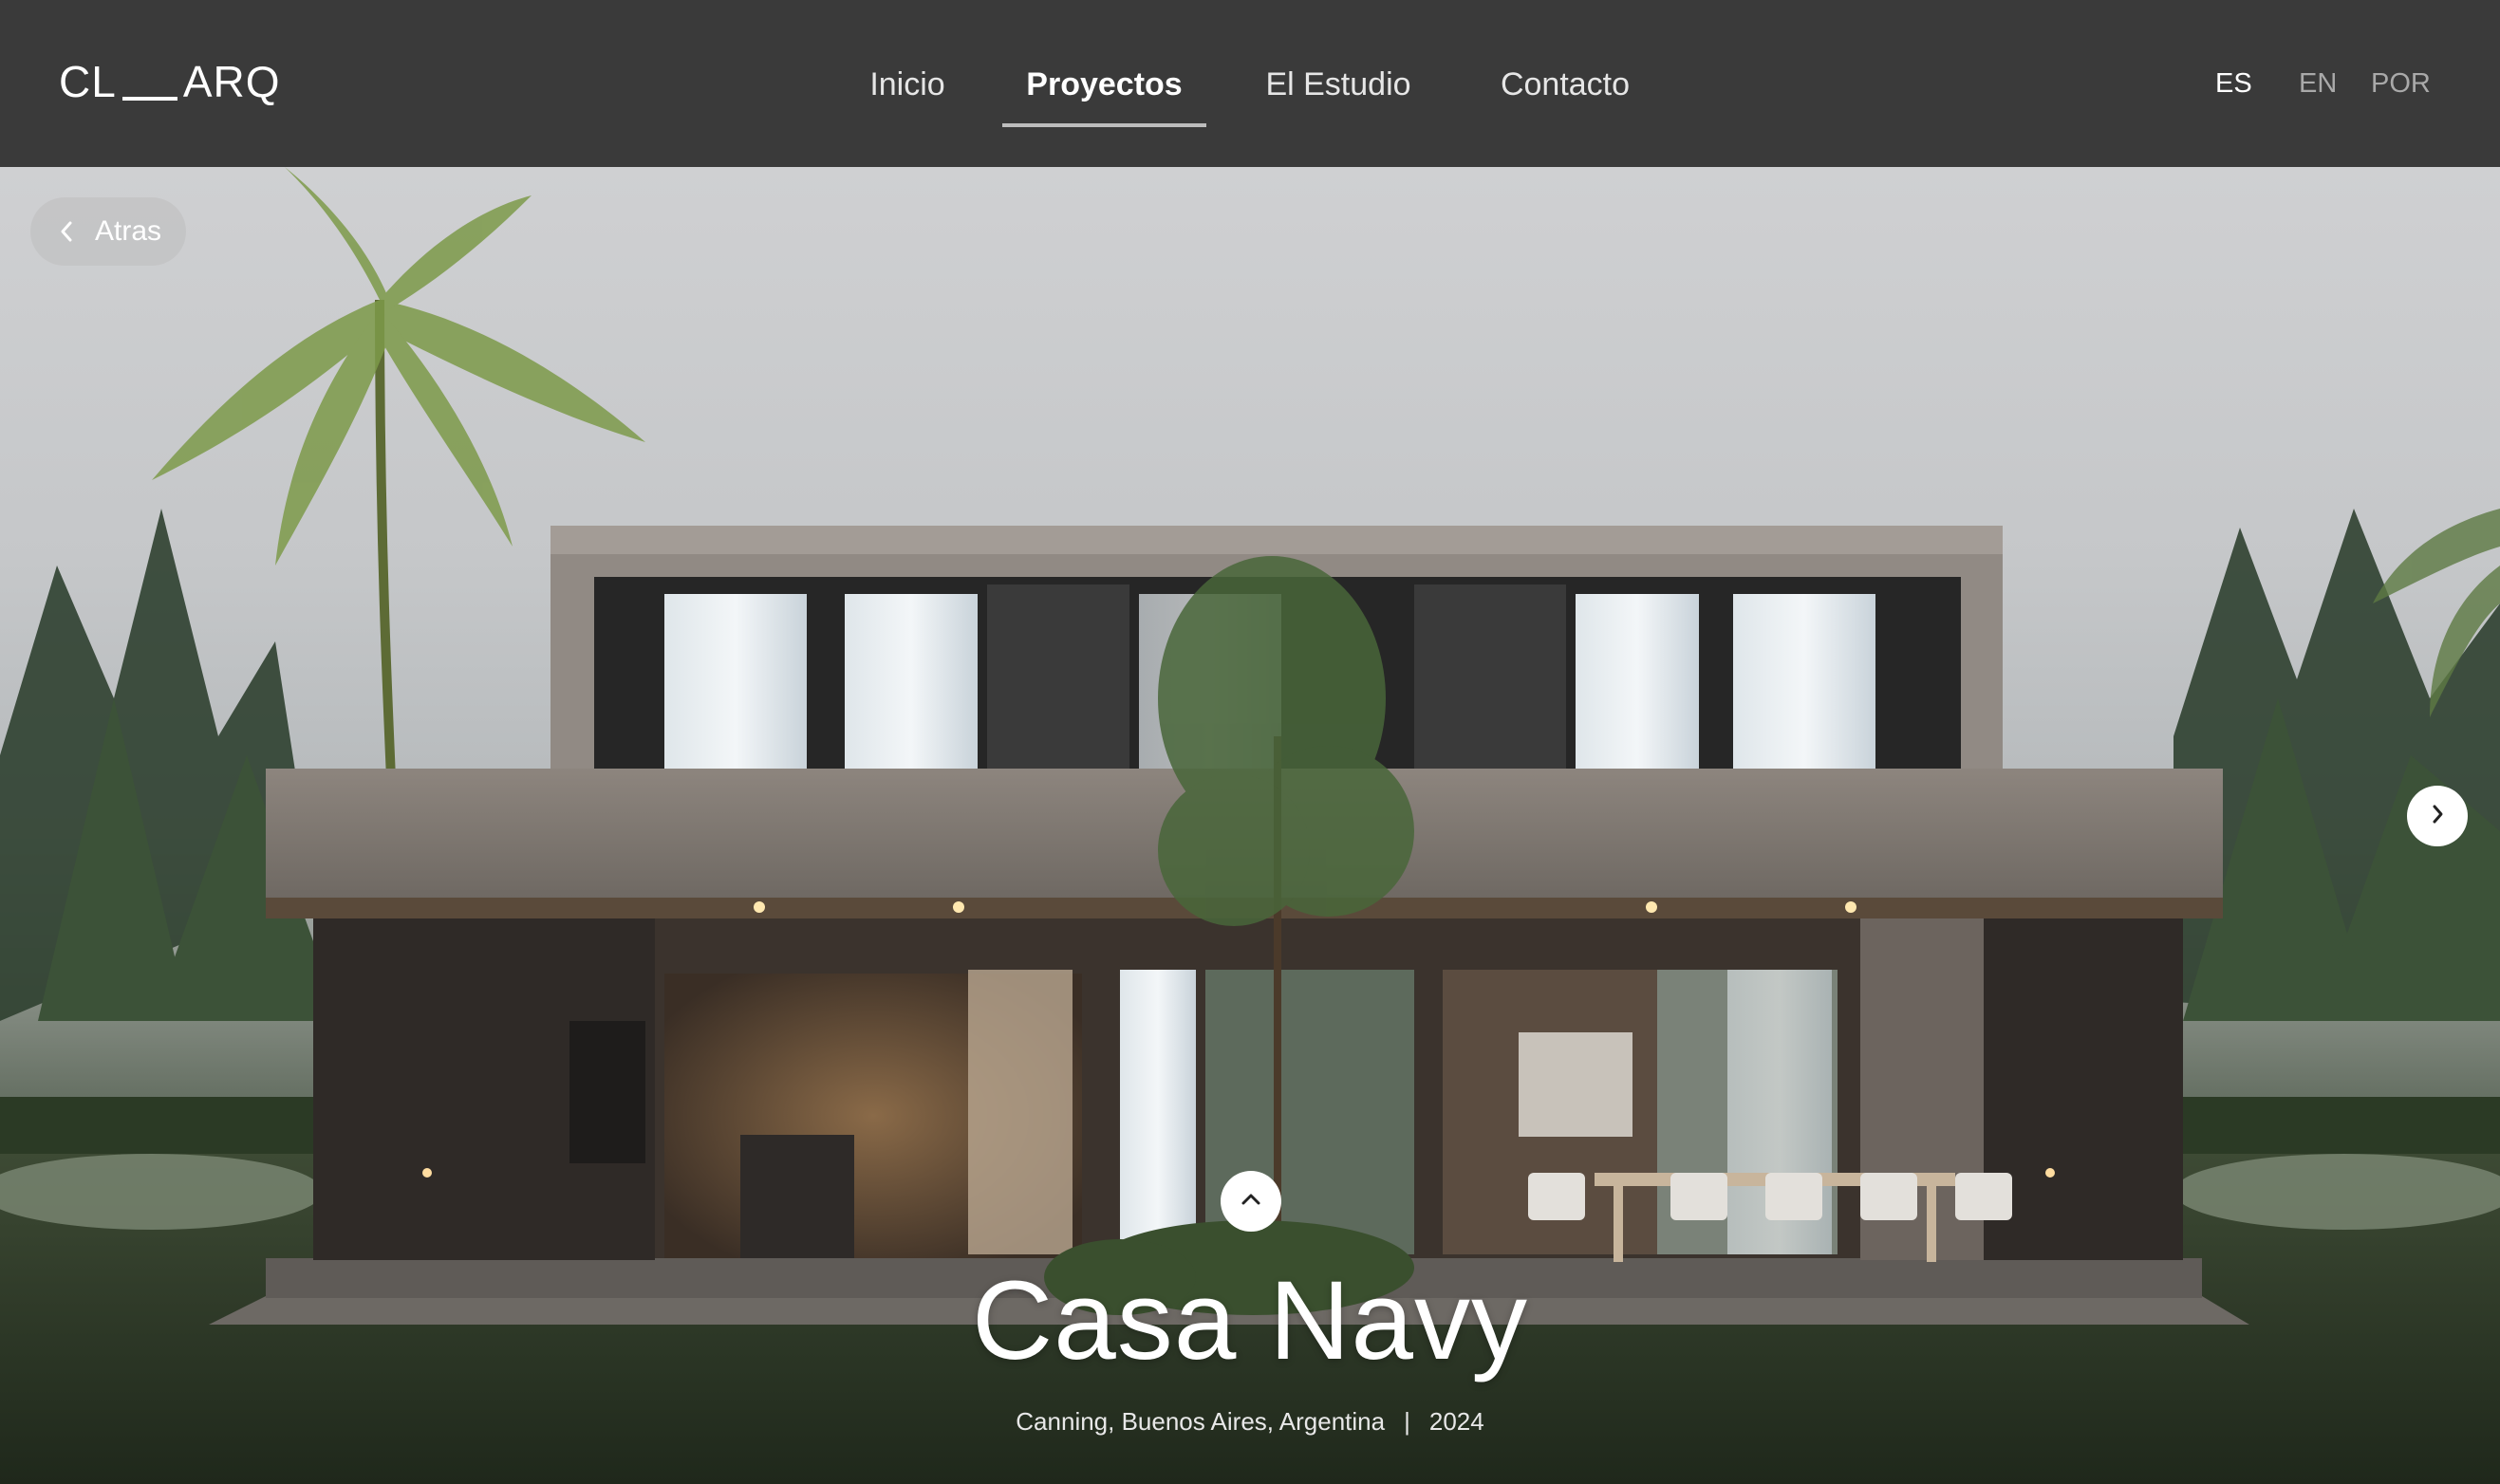 Image resolution: width=2500 pixels, height=1484 pixels. Describe the element at coordinates (1250, 1321) in the screenshot. I see `project-title: Casa Navy` at that location.